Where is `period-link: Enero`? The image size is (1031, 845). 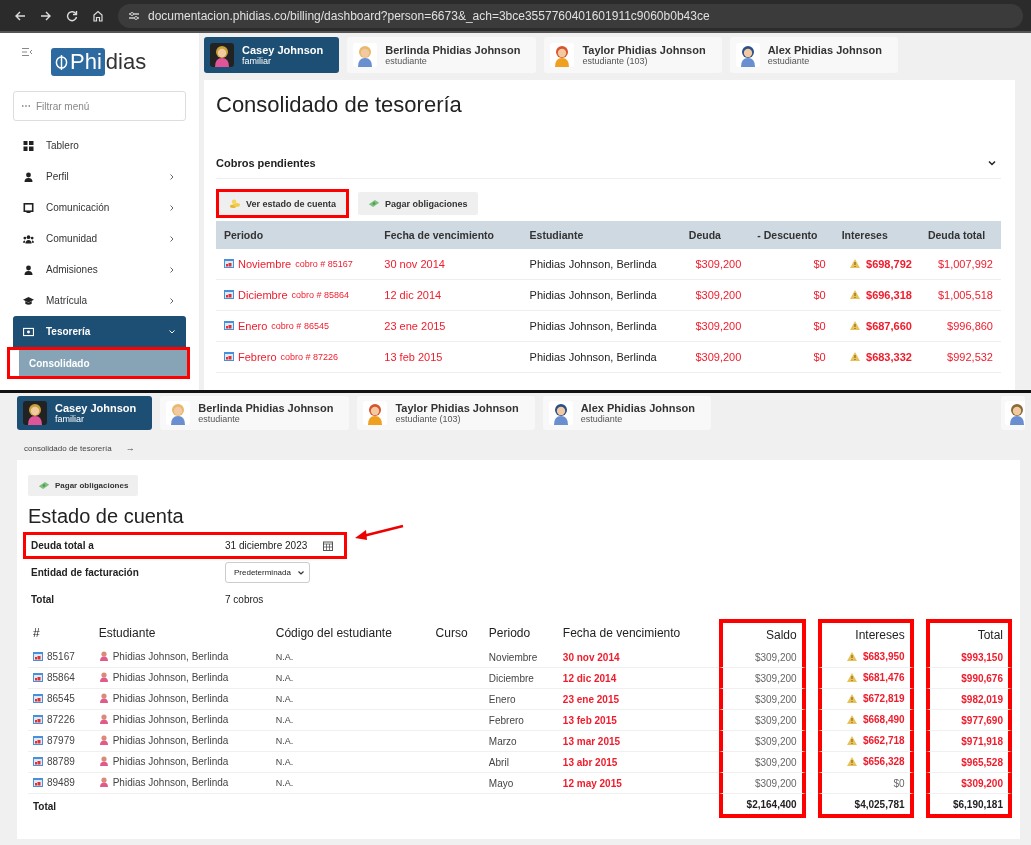
period-link: Enero is located at coordinates (253, 325).